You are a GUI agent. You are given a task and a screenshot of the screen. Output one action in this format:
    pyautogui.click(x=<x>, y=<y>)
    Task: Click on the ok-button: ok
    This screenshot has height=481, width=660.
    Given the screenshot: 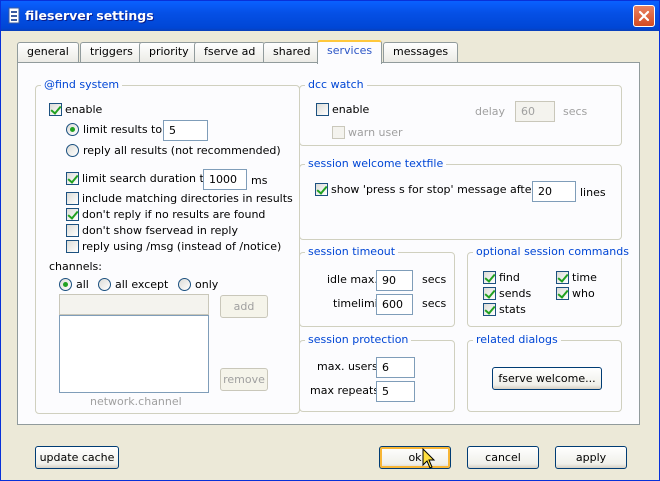 What is the action you would take?
    pyautogui.click(x=415, y=457)
    